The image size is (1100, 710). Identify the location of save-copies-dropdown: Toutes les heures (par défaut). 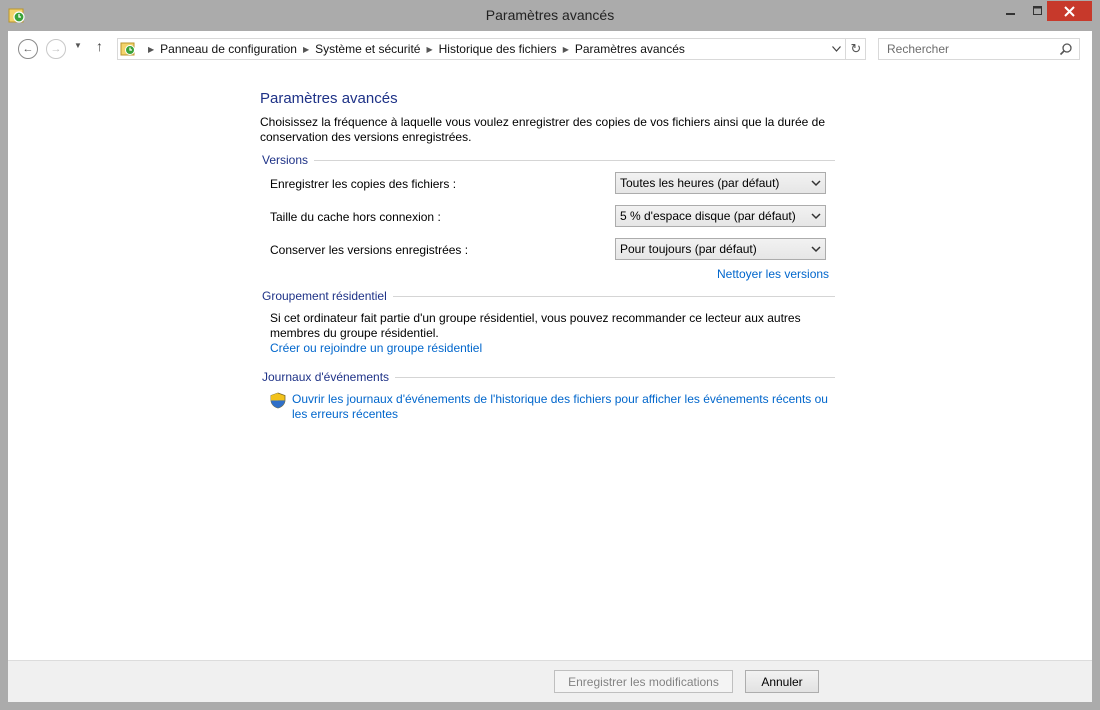
(720, 183).